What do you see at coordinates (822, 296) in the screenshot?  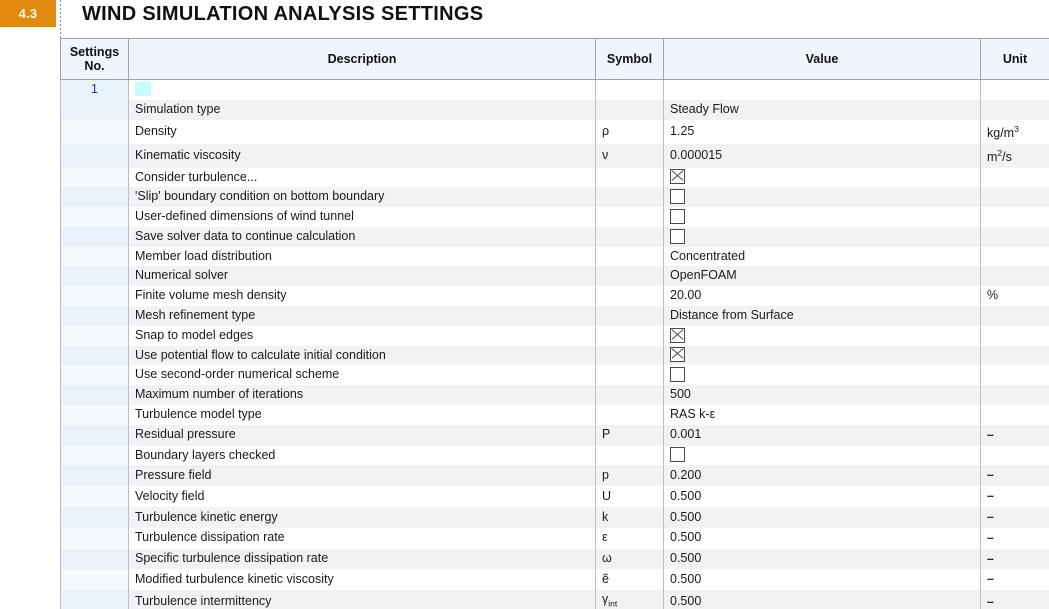 I see `row-value-cell: 20.00` at bounding box center [822, 296].